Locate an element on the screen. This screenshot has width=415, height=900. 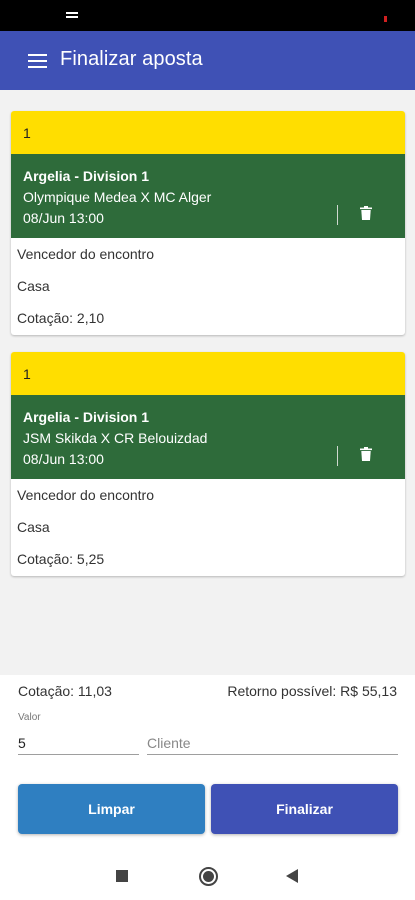
match-teams: Olympique Medea X MC Alger is located at coordinates (117, 197).